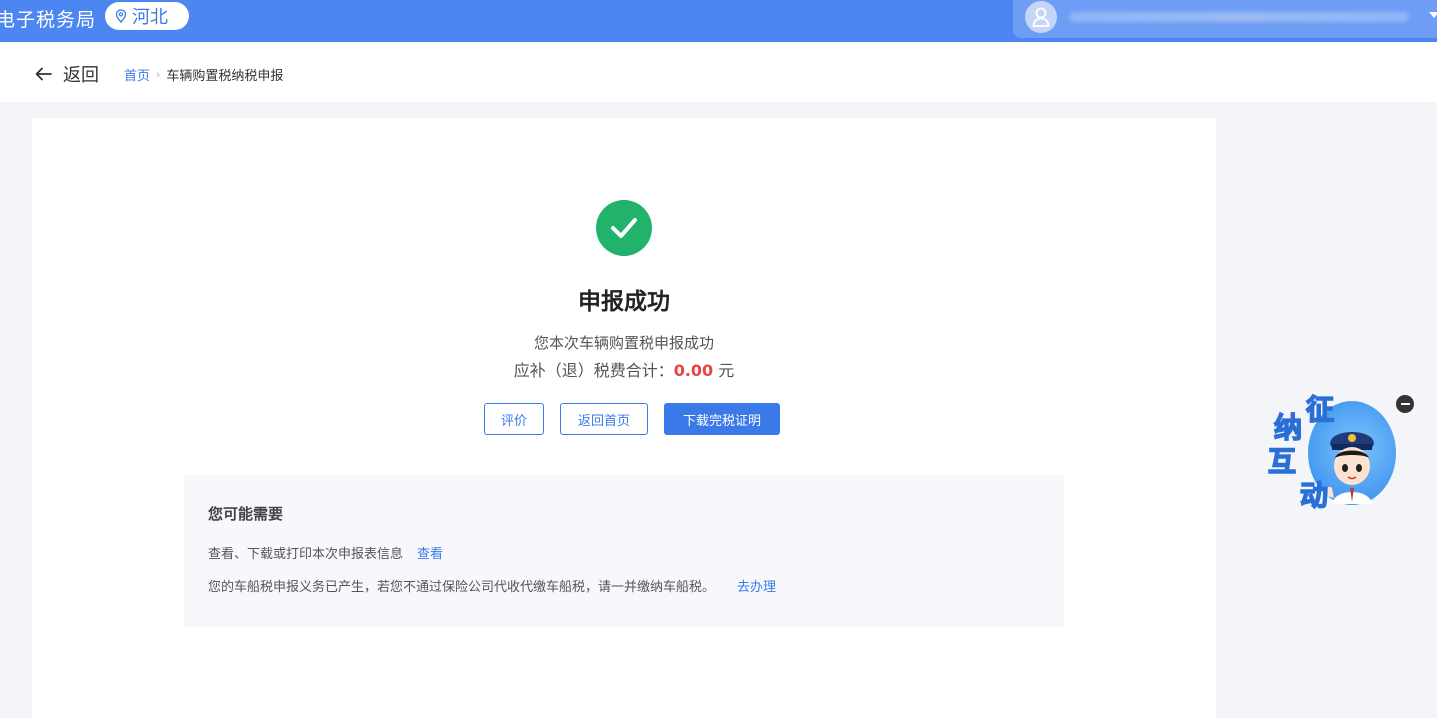 The image size is (1437, 718). I want to click on tax-total-label: 应补（退）税费合计：, so click(593, 370).